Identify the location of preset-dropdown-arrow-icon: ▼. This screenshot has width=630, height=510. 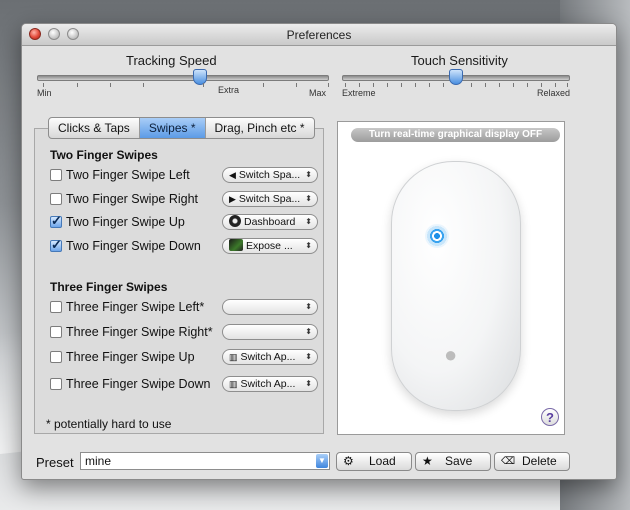
(322, 461).